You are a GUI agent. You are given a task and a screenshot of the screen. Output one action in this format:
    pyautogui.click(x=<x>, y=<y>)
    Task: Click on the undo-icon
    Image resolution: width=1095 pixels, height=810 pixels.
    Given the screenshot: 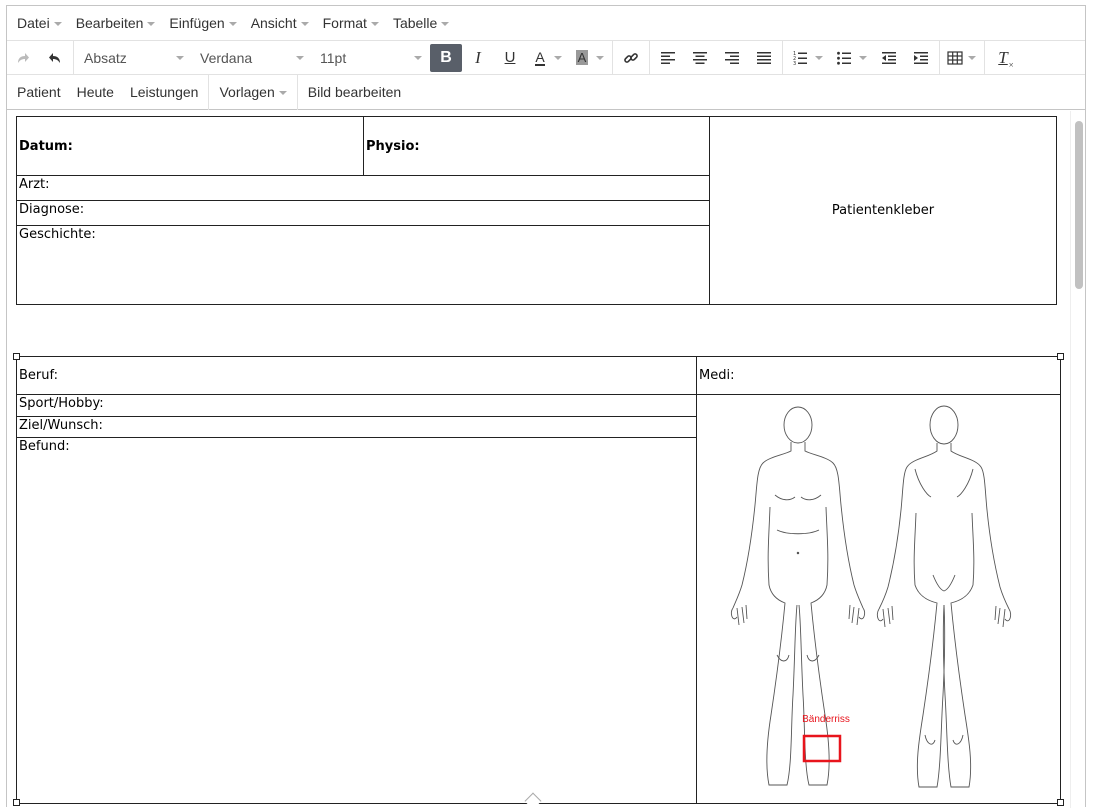 What is the action you would take?
    pyautogui.click(x=54, y=57)
    